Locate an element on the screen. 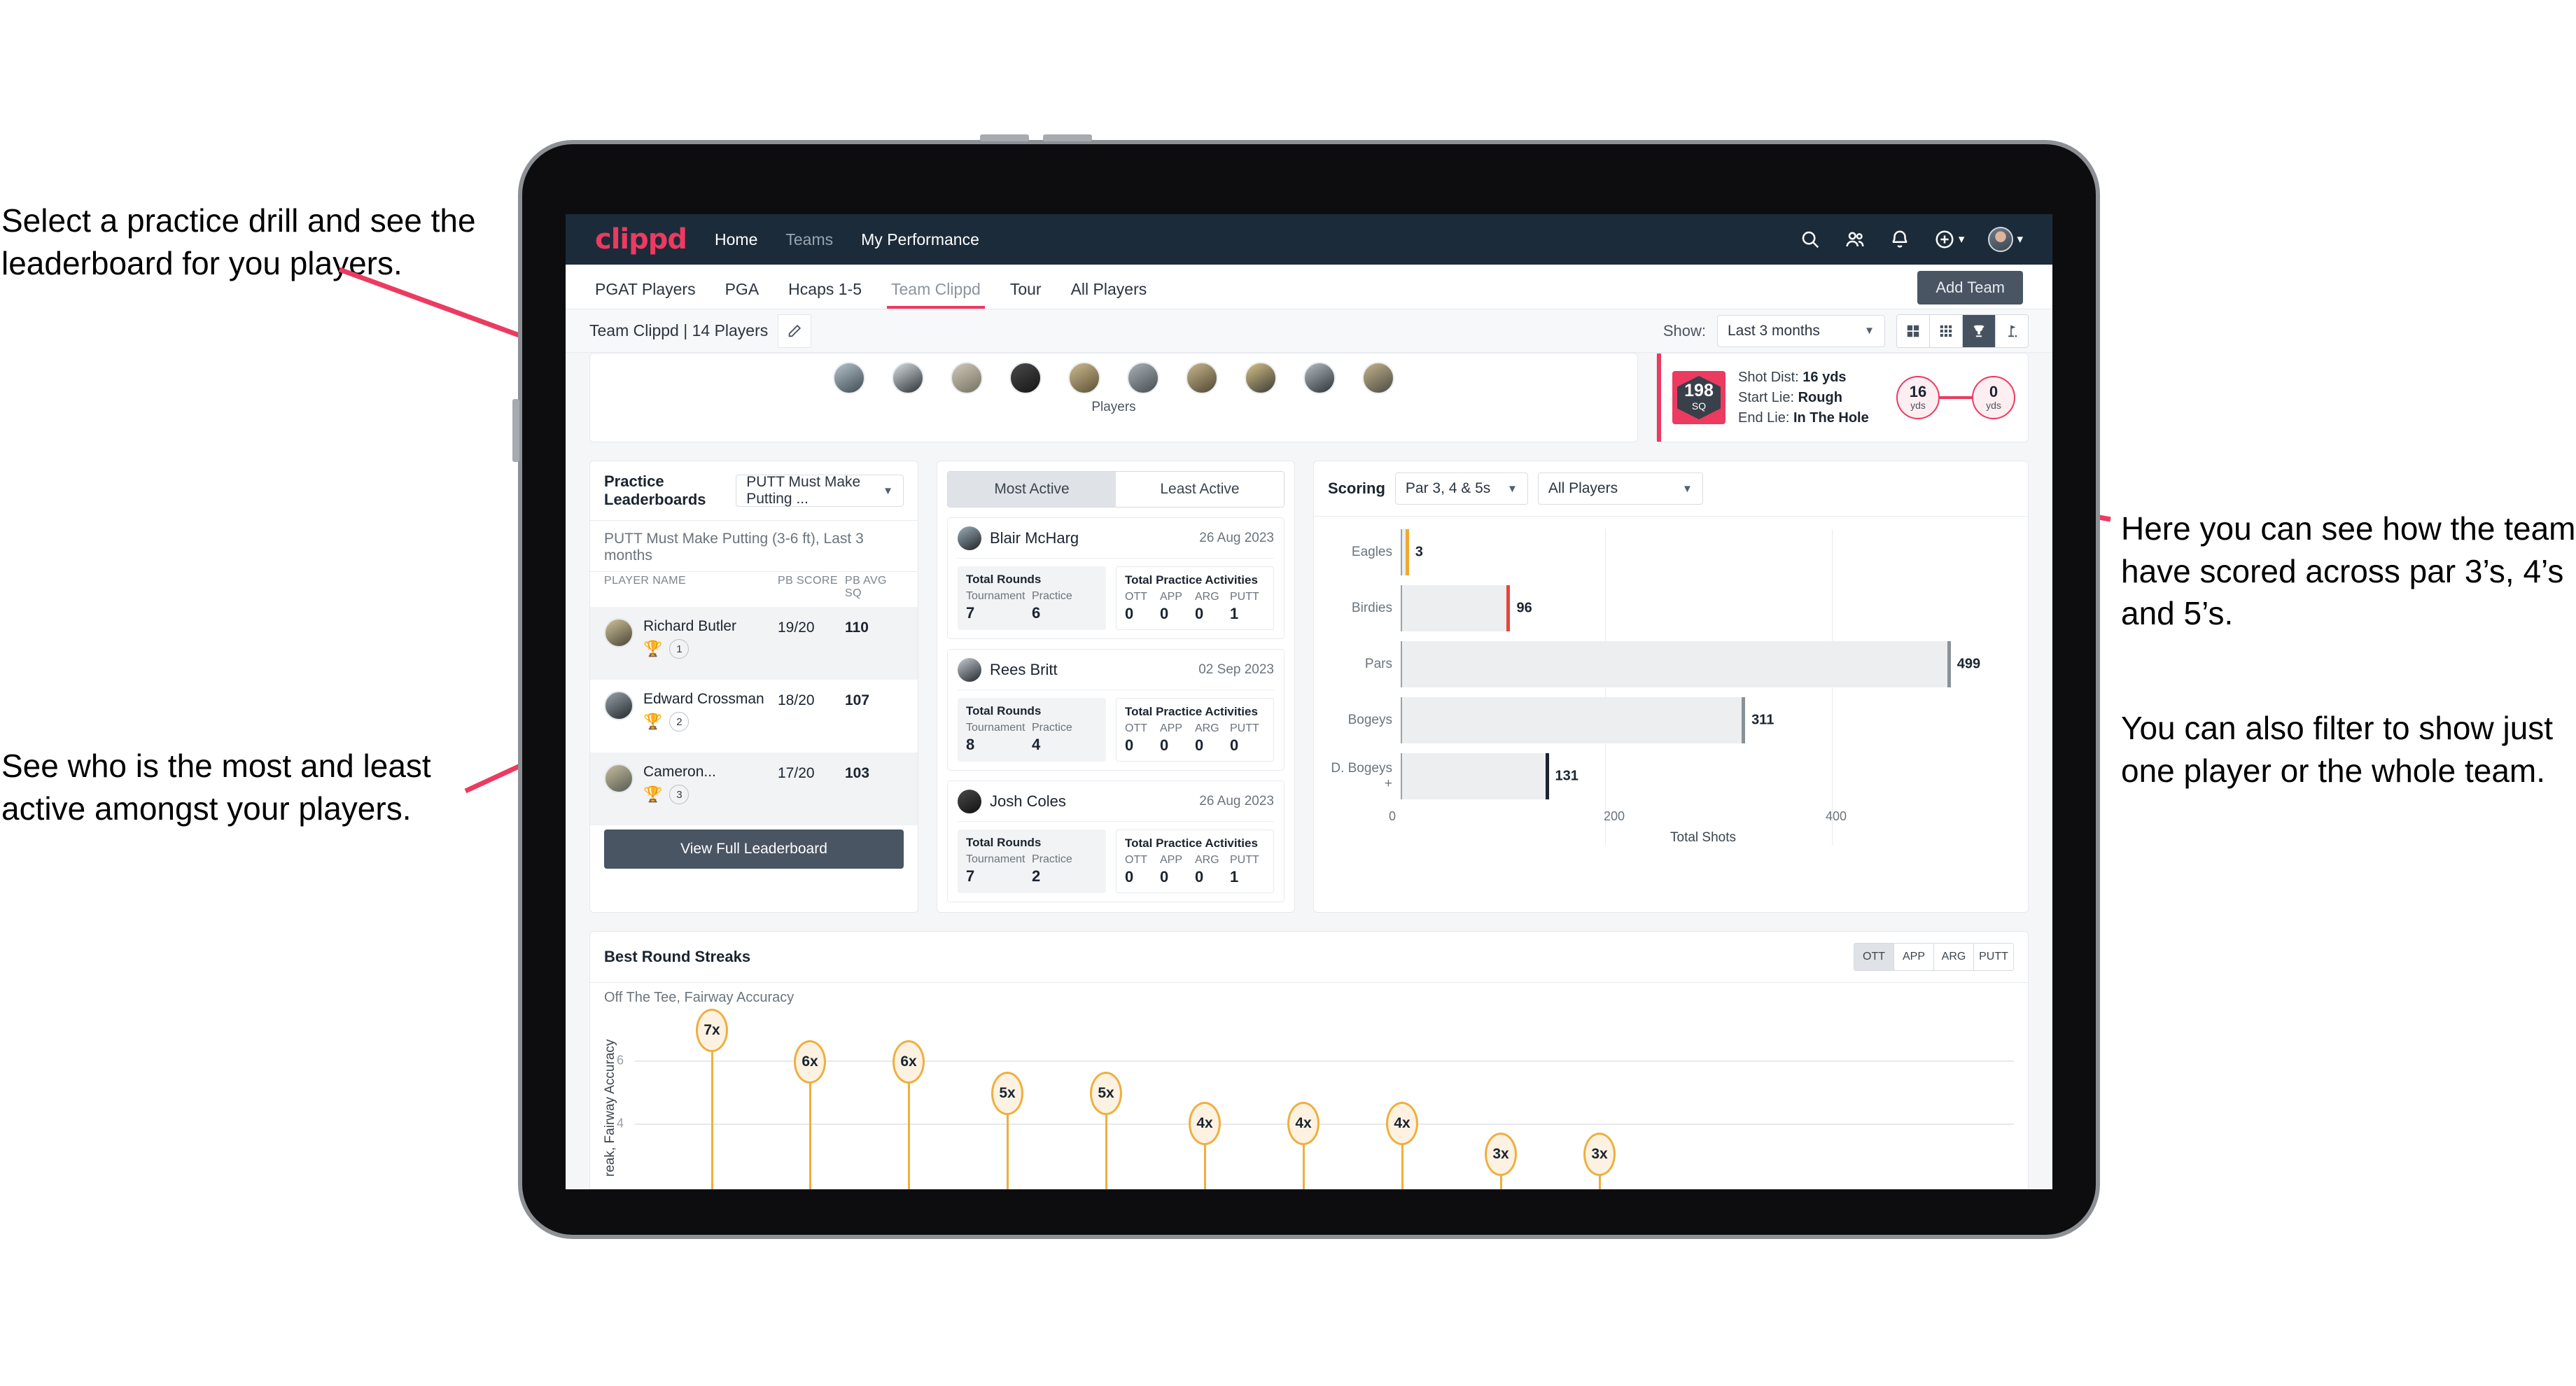 This screenshot has width=2576, height=1386. par-filter-value: Par 3, 4 & 5s is located at coordinates (1448, 488).